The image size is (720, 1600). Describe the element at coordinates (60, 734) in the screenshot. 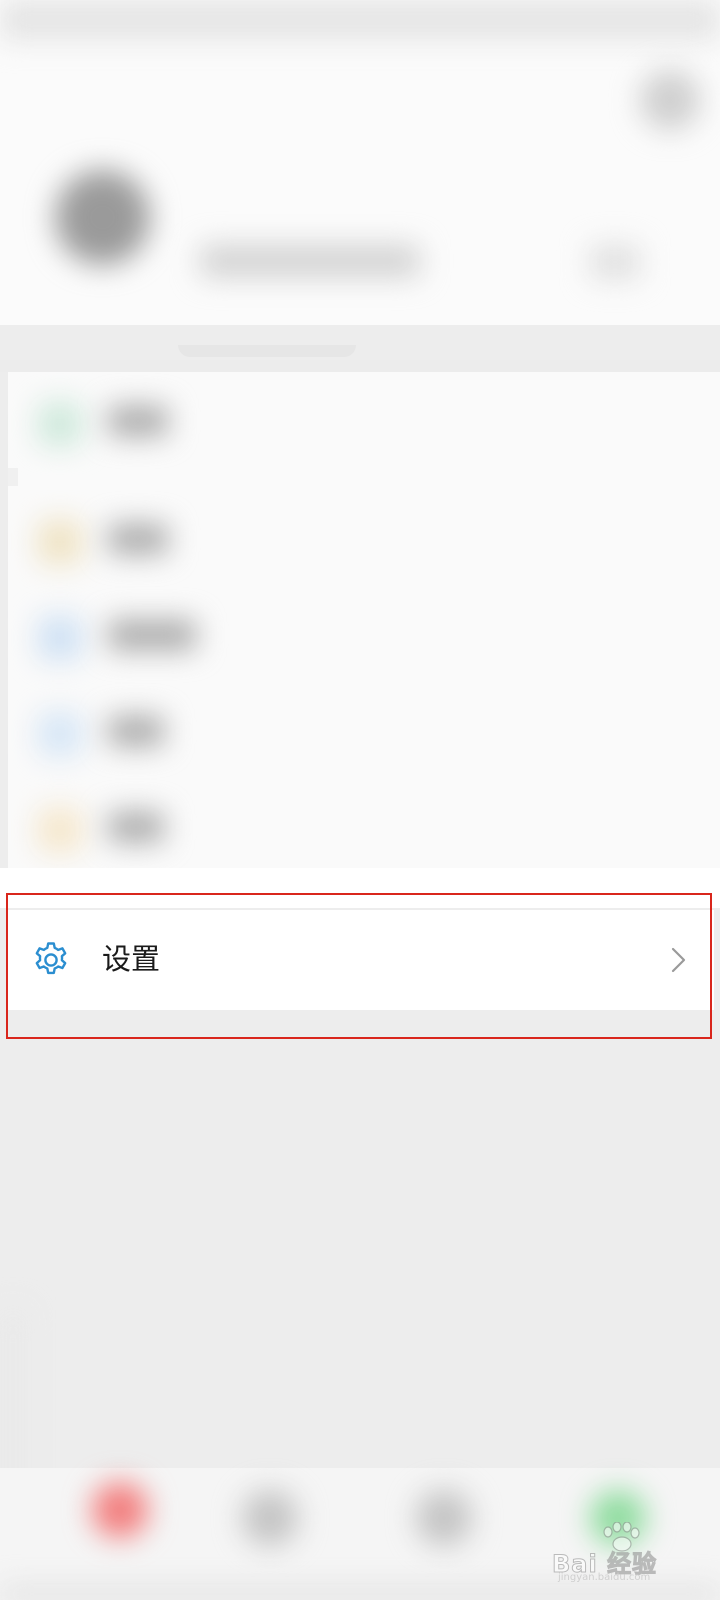

I see `cards-icon` at that location.